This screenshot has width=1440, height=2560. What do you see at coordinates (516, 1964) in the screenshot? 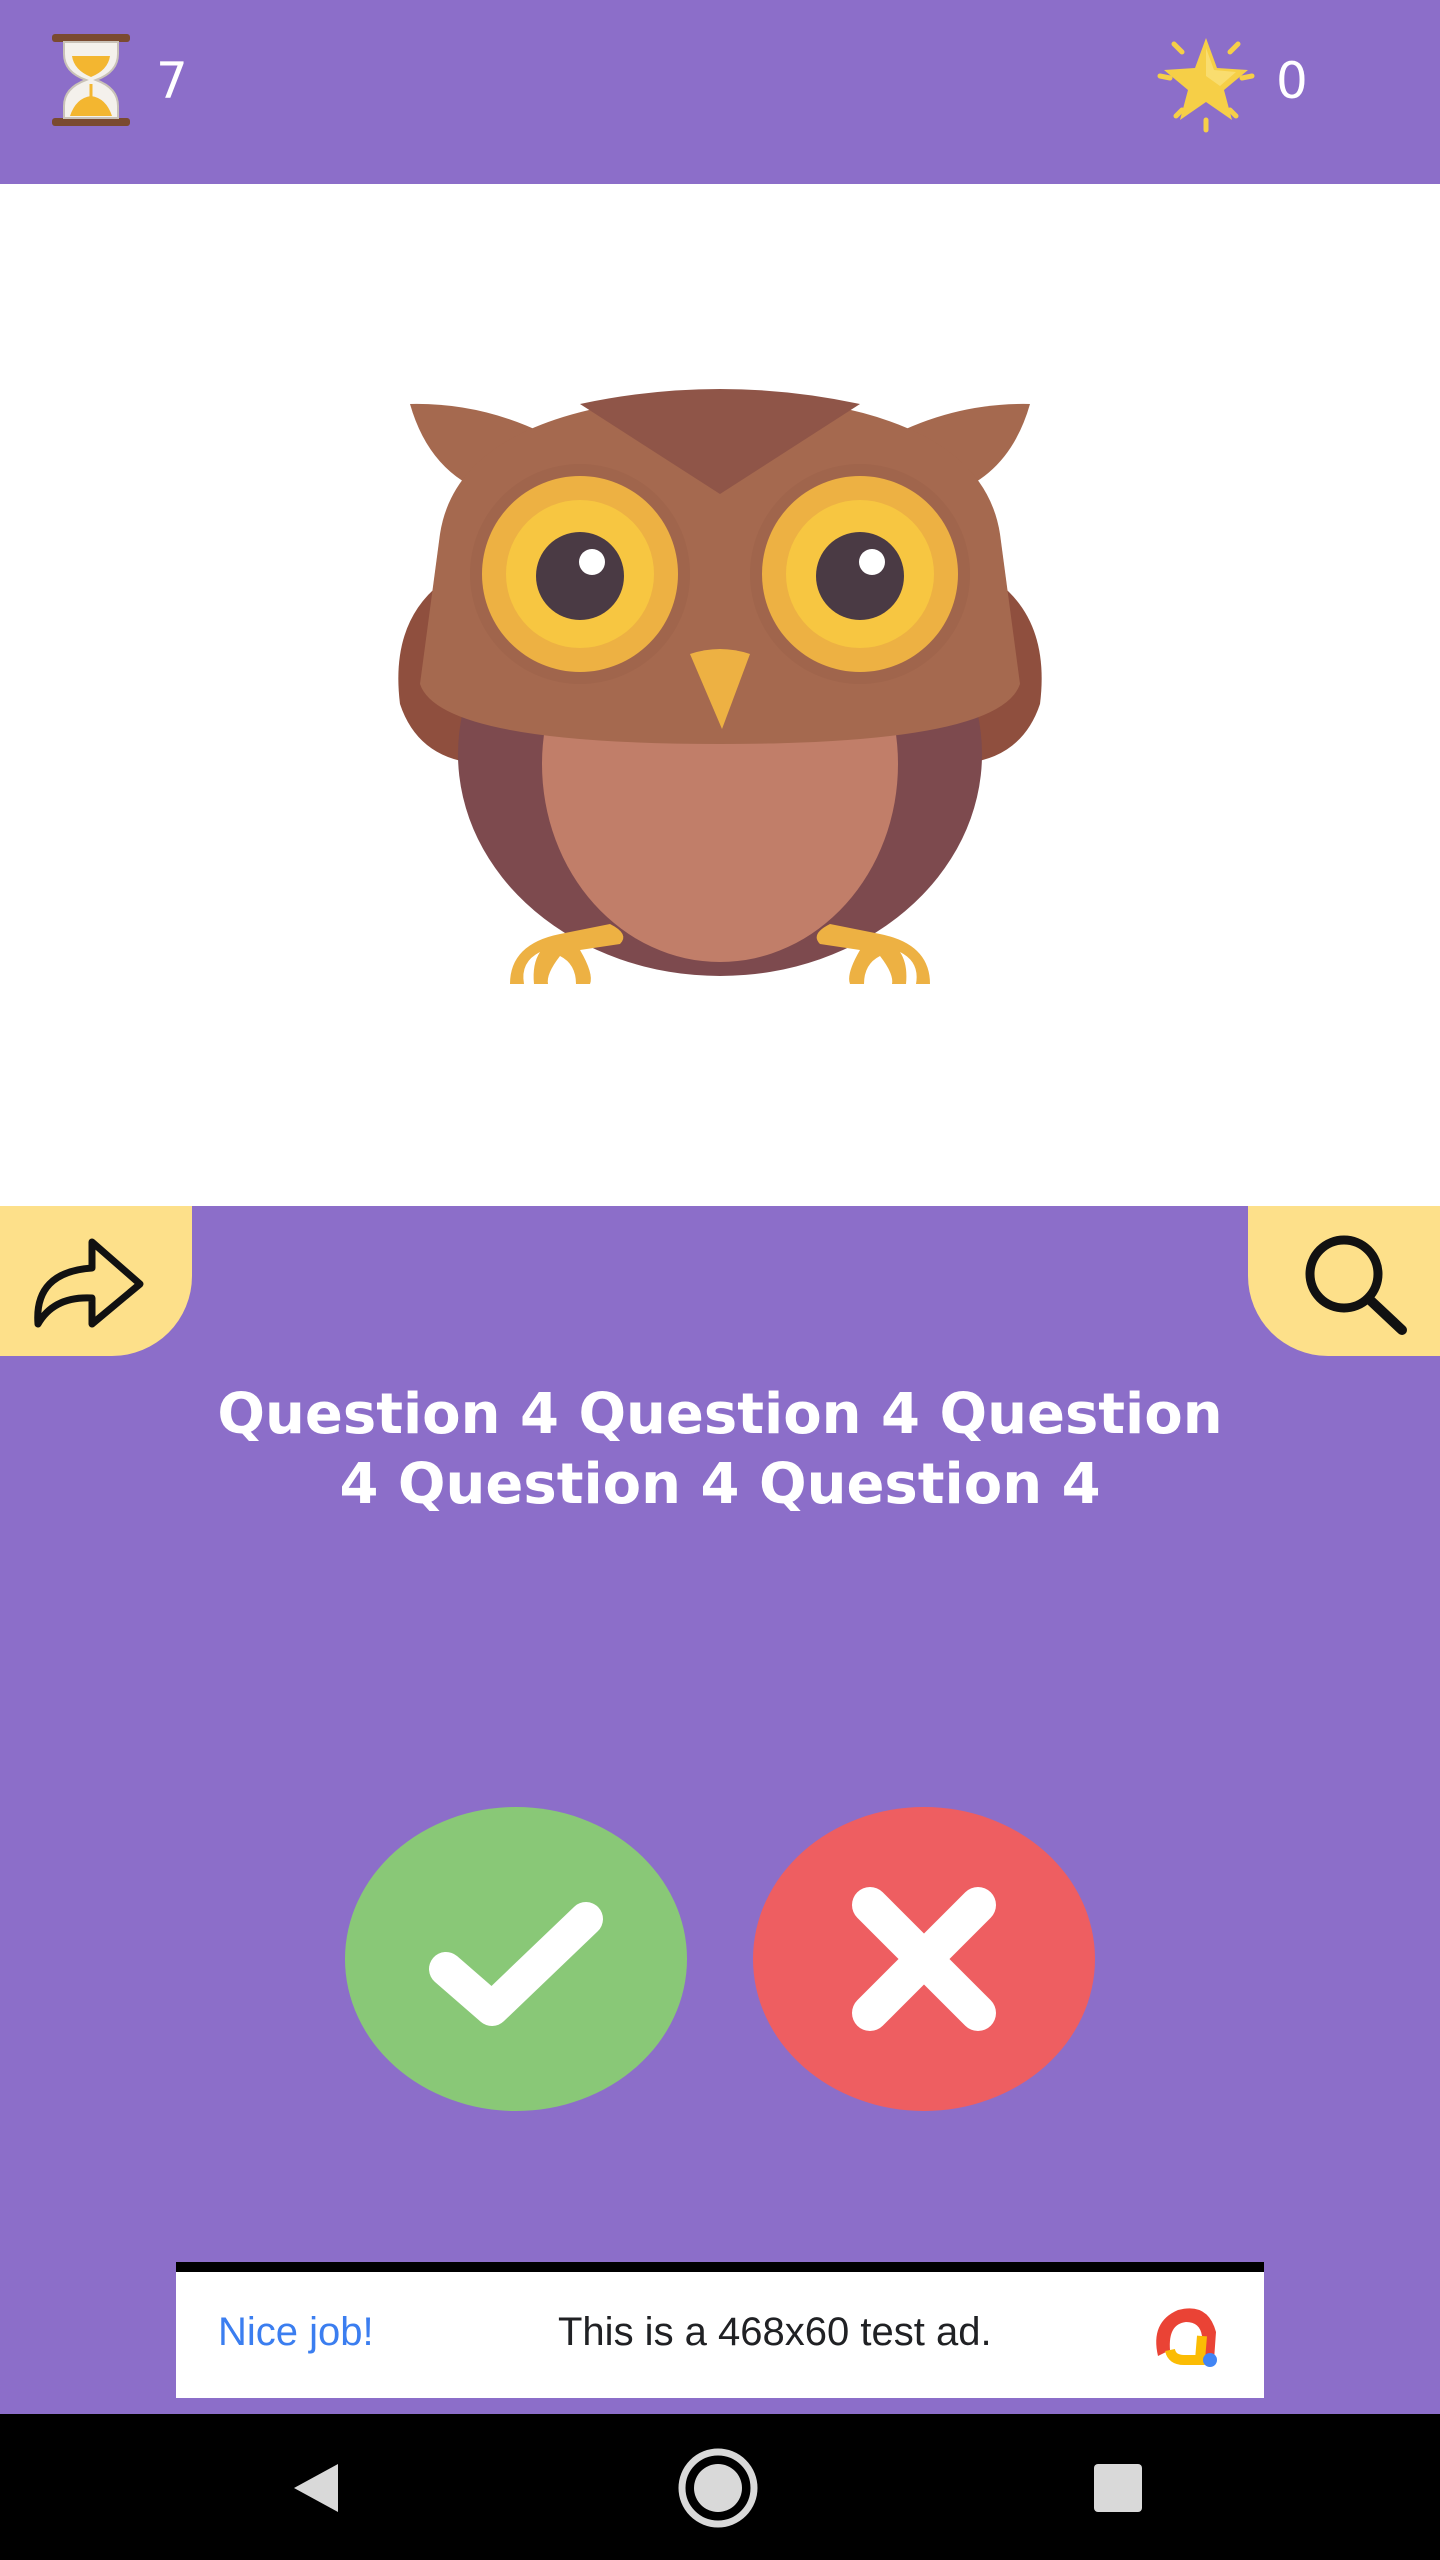
I see `checkmark-icon` at bounding box center [516, 1964].